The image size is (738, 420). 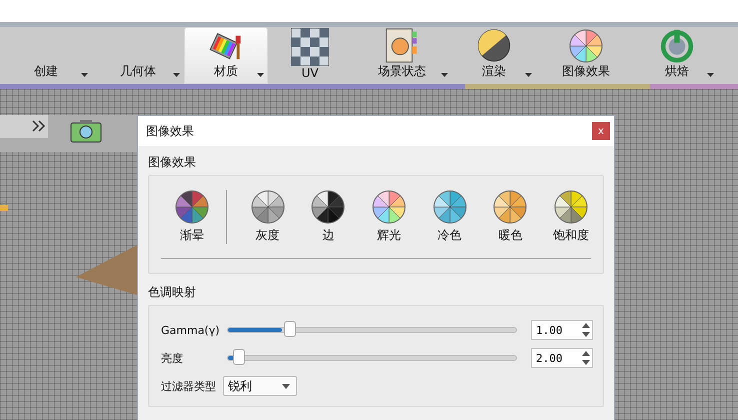 What do you see at coordinates (677, 45) in the screenshot?
I see `power-icon` at bounding box center [677, 45].